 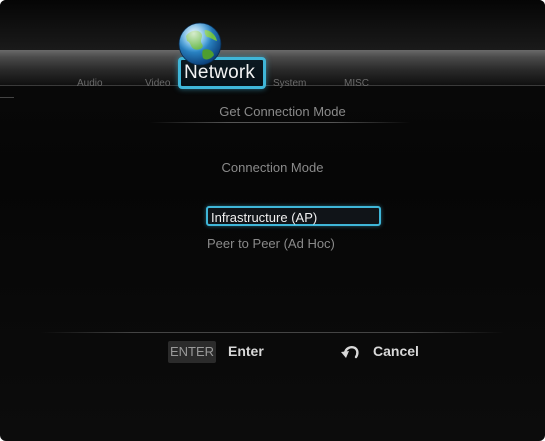 I want to click on top-gloss, so click(x=272, y=25).